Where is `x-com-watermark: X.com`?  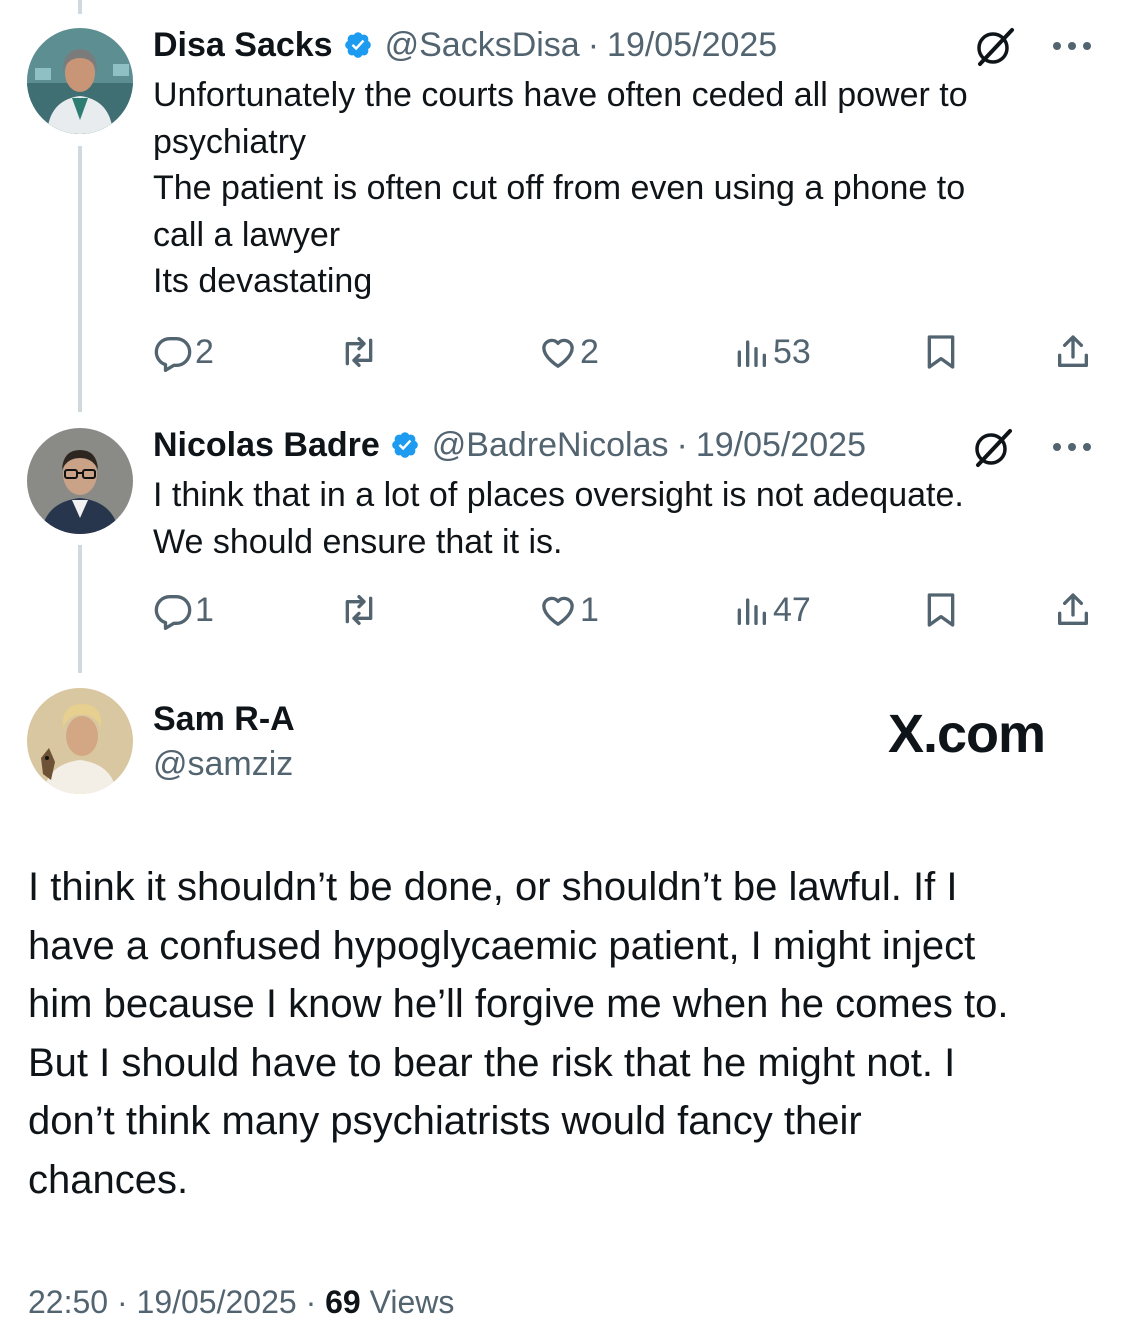 x-com-watermark: X.com is located at coordinates (967, 734).